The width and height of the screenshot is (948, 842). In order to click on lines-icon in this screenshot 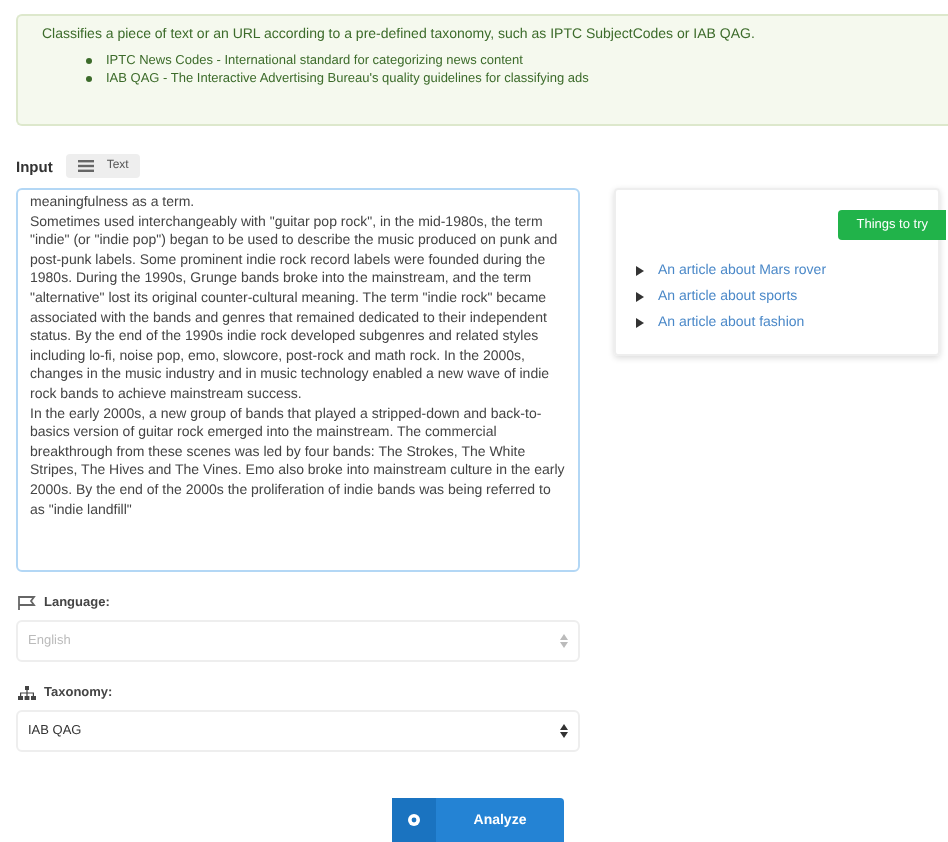, I will do `click(86, 166)`.